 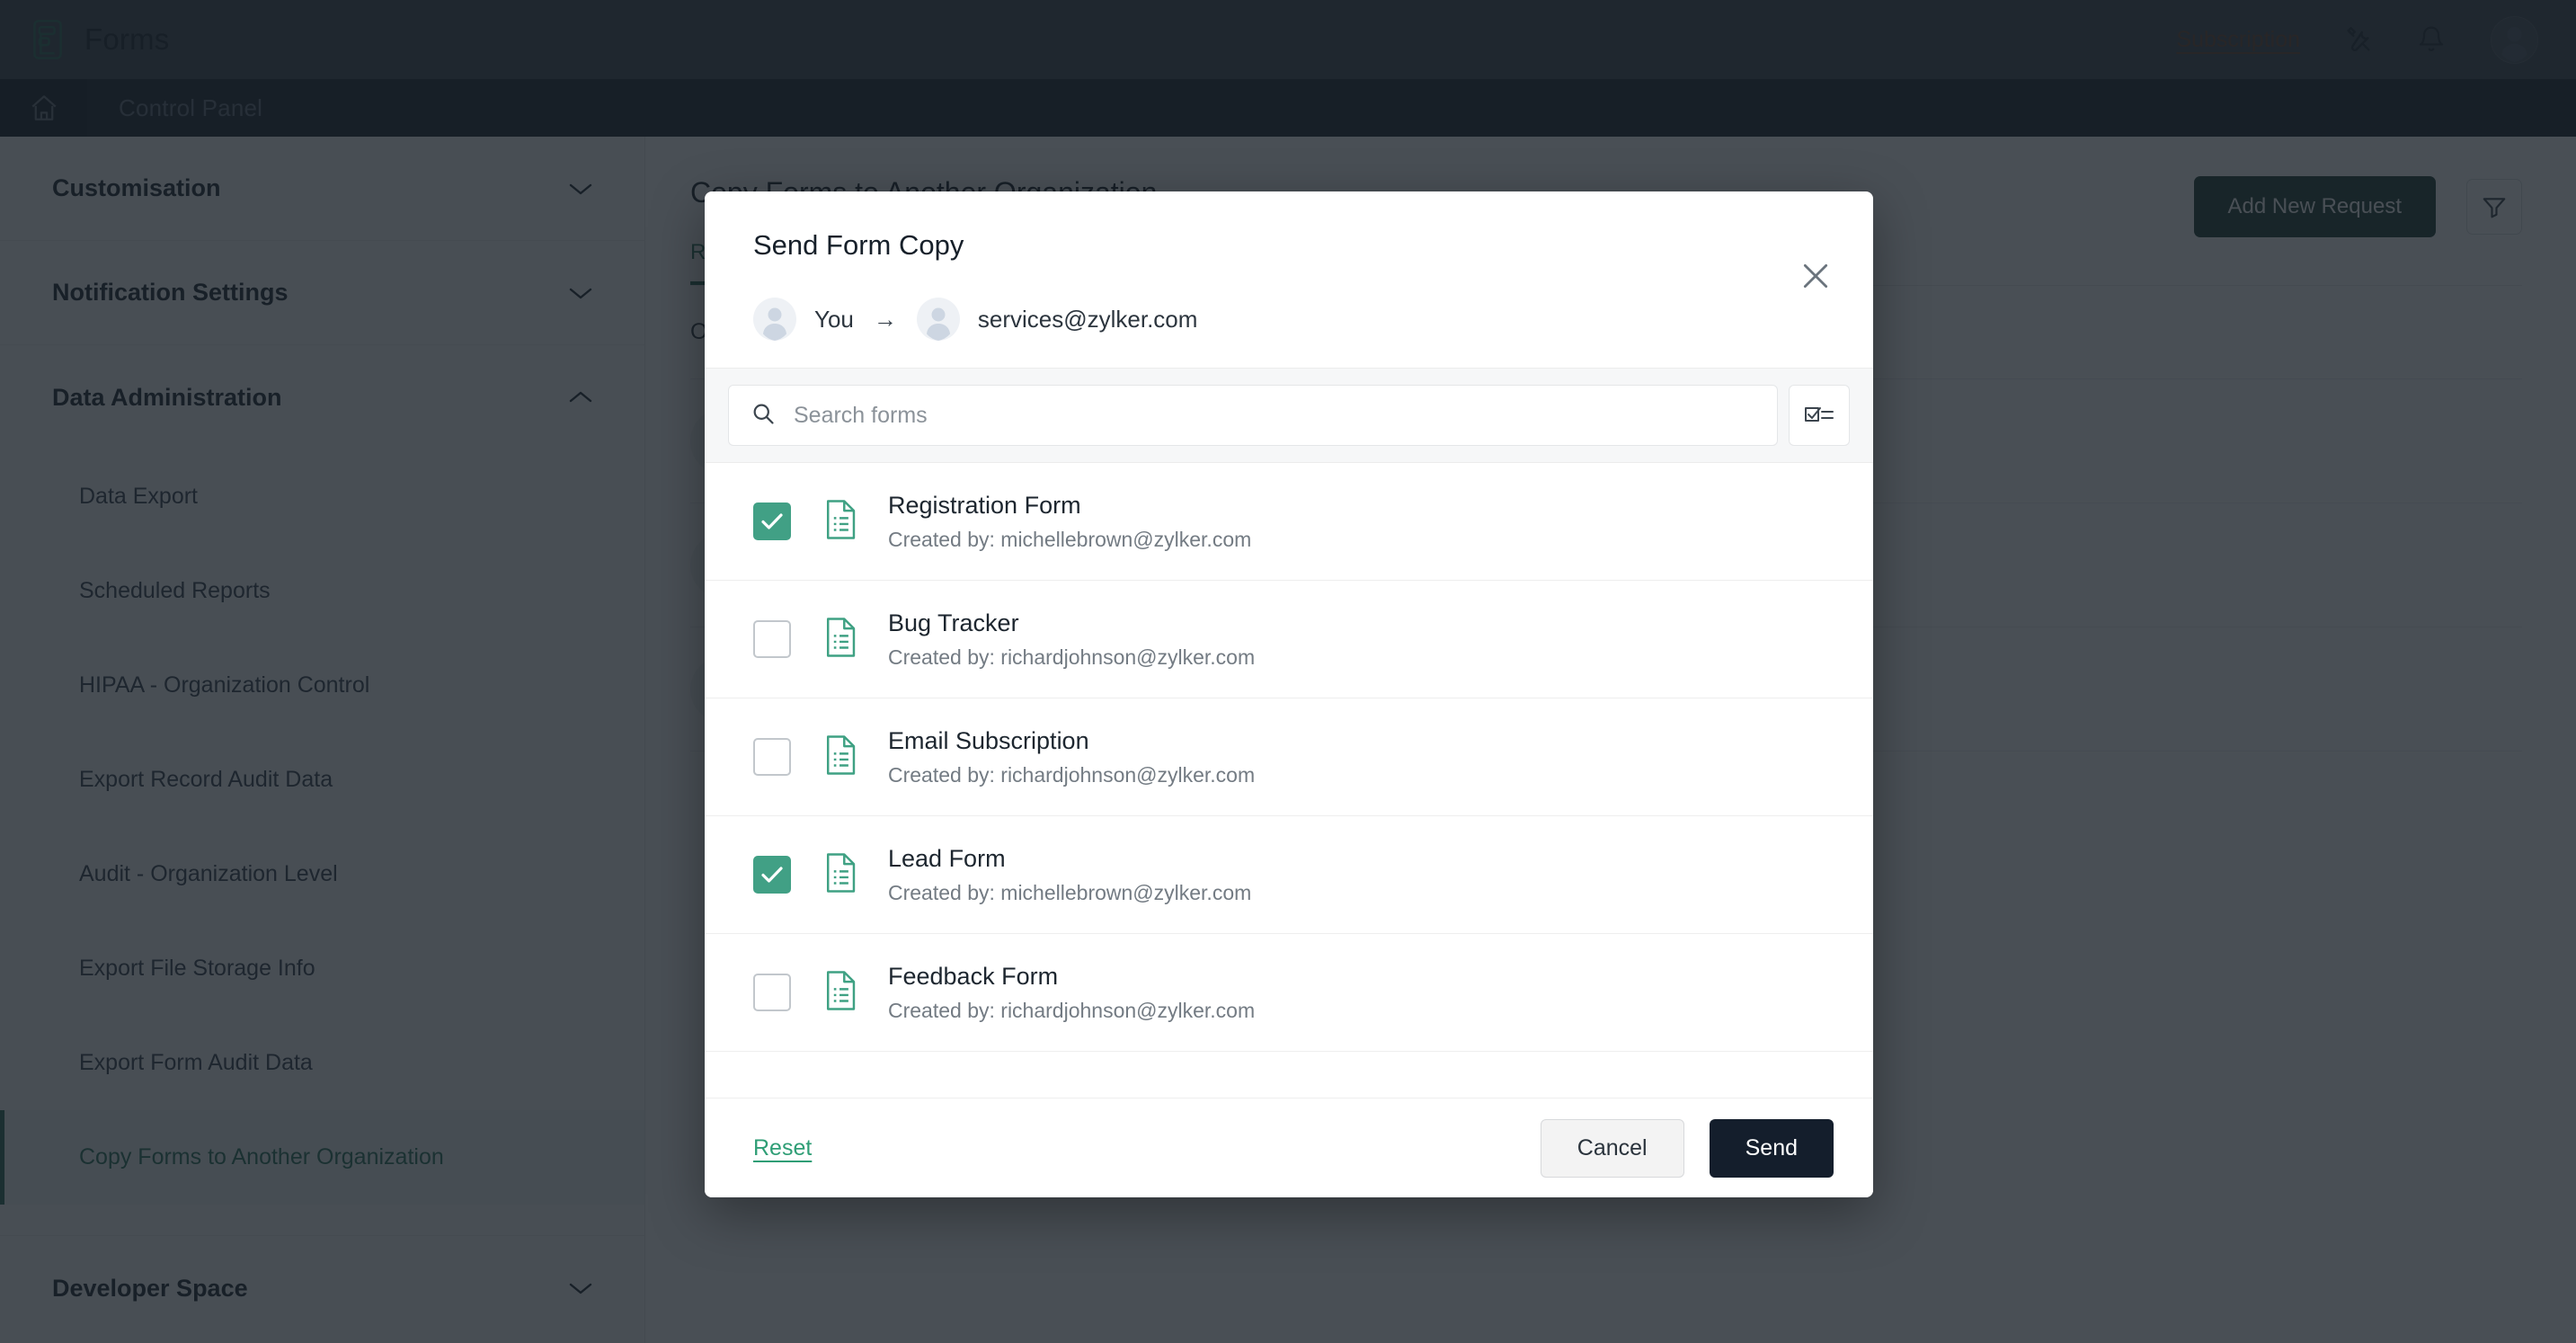 I want to click on reset-link: Reset, so click(x=782, y=1148).